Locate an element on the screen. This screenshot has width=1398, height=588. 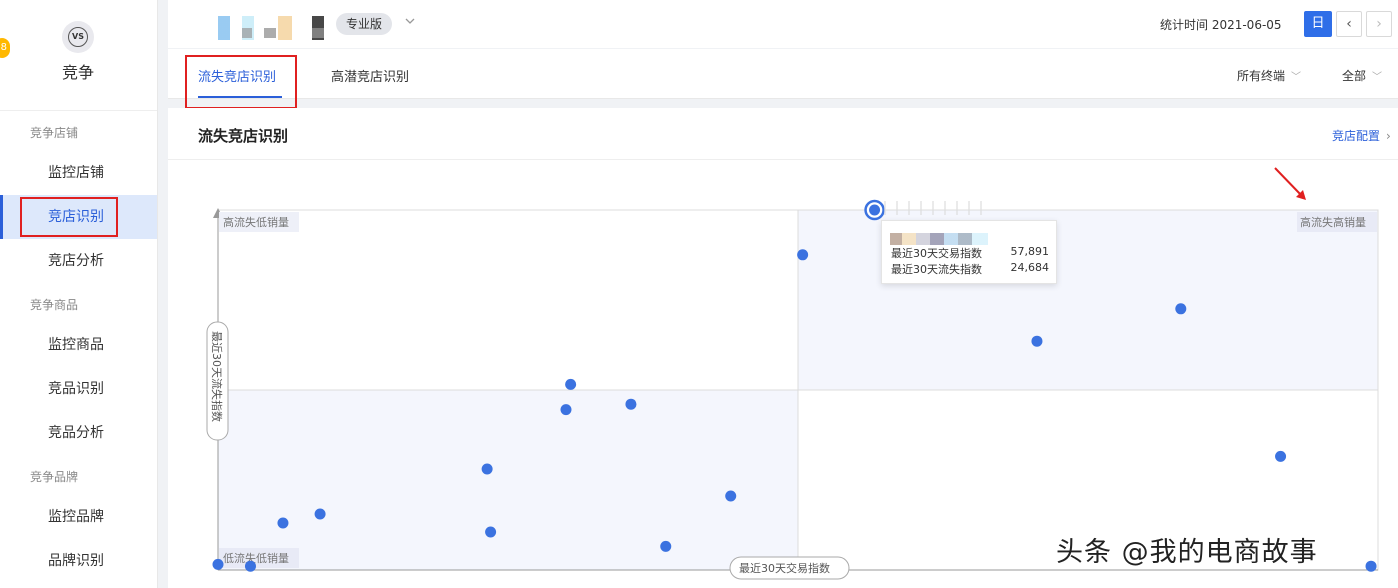
stat-time: 统计时间 2021-06-05 is located at coordinates (1221, 25).